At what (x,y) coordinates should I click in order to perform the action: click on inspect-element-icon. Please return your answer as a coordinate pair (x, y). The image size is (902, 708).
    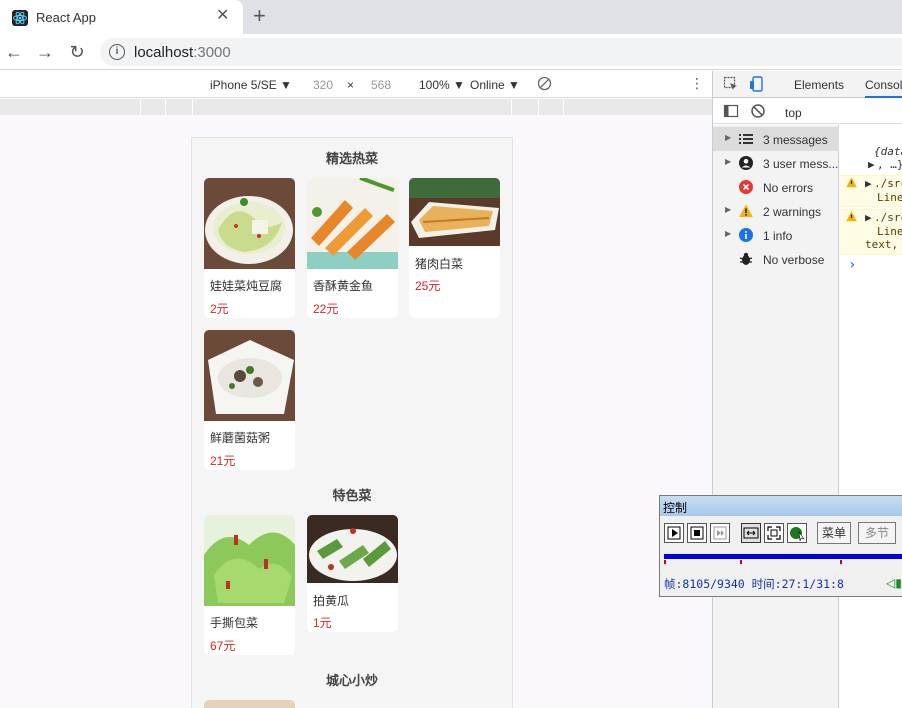
    Looking at the image, I should click on (731, 84).